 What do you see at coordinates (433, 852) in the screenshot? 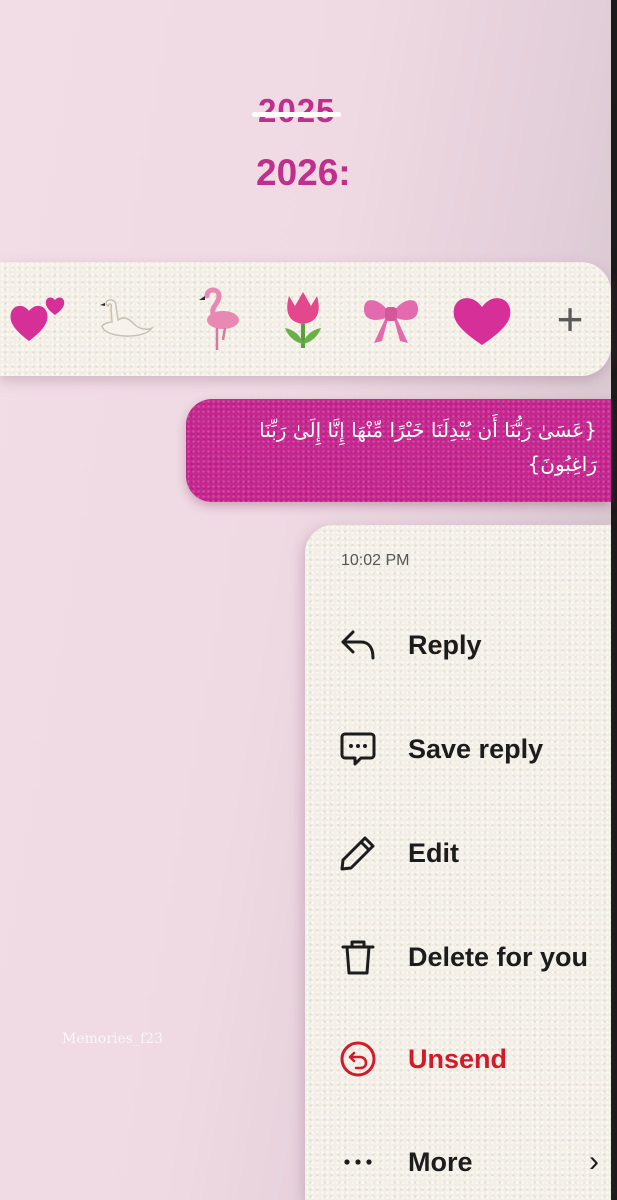
I see `edit-label: Edit` at bounding box center [433, 852].